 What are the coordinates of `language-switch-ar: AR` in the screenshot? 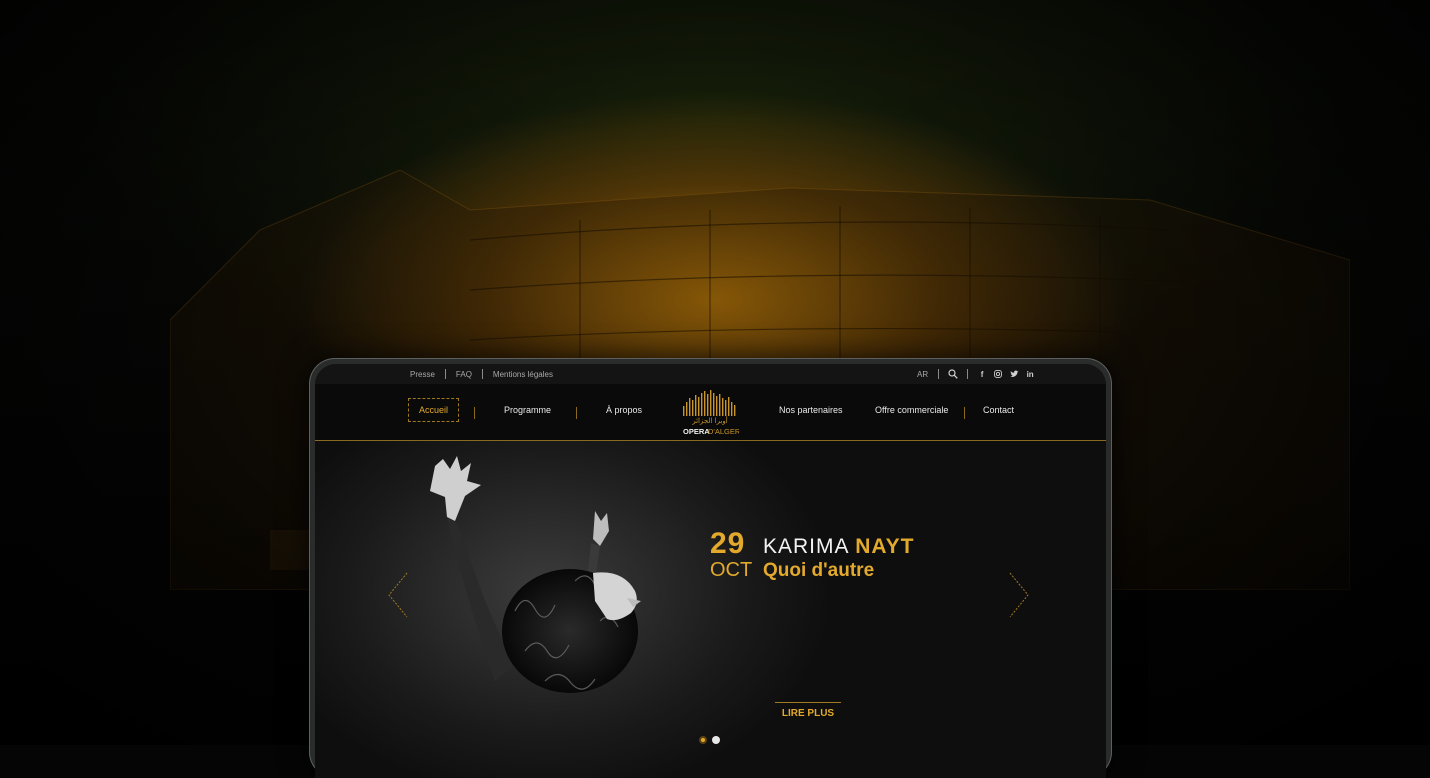 It's located at (922, 374).